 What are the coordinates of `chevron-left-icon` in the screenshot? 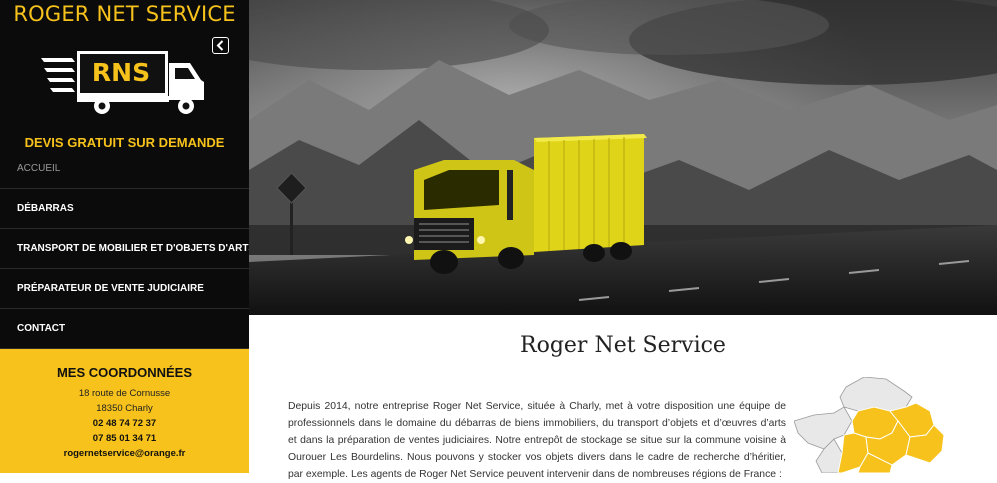 It's located at (220, 45).